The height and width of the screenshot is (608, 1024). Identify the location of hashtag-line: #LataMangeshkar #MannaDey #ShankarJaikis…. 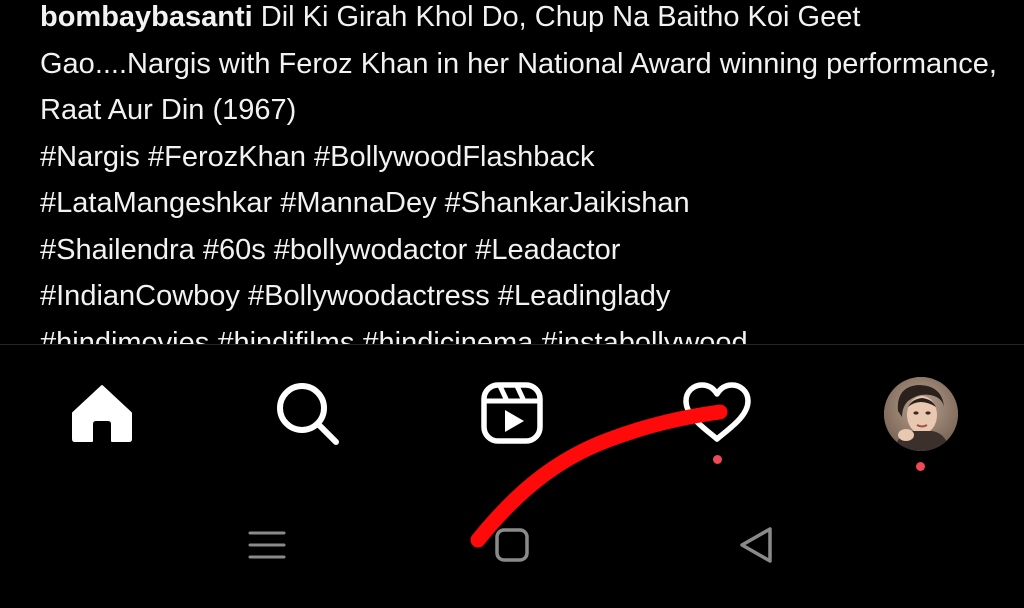
(520, 203).